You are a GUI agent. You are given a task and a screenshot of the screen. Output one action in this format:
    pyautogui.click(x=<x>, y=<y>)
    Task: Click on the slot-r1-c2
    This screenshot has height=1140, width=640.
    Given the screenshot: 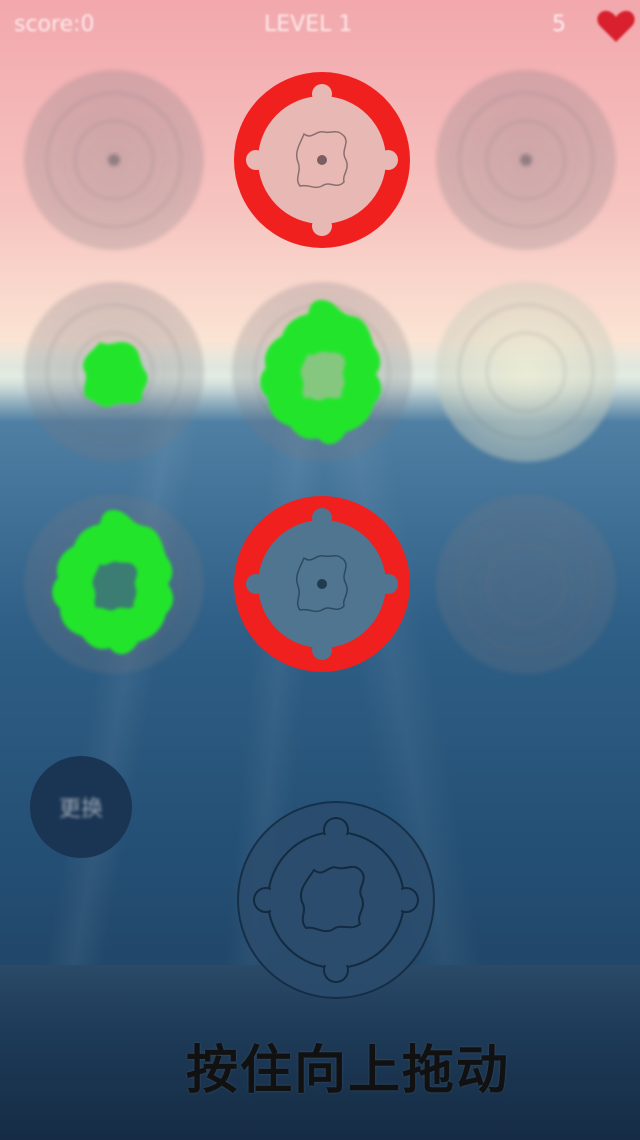 What is the action you would take?
    pyautogui.click(x=526, y=372)
    